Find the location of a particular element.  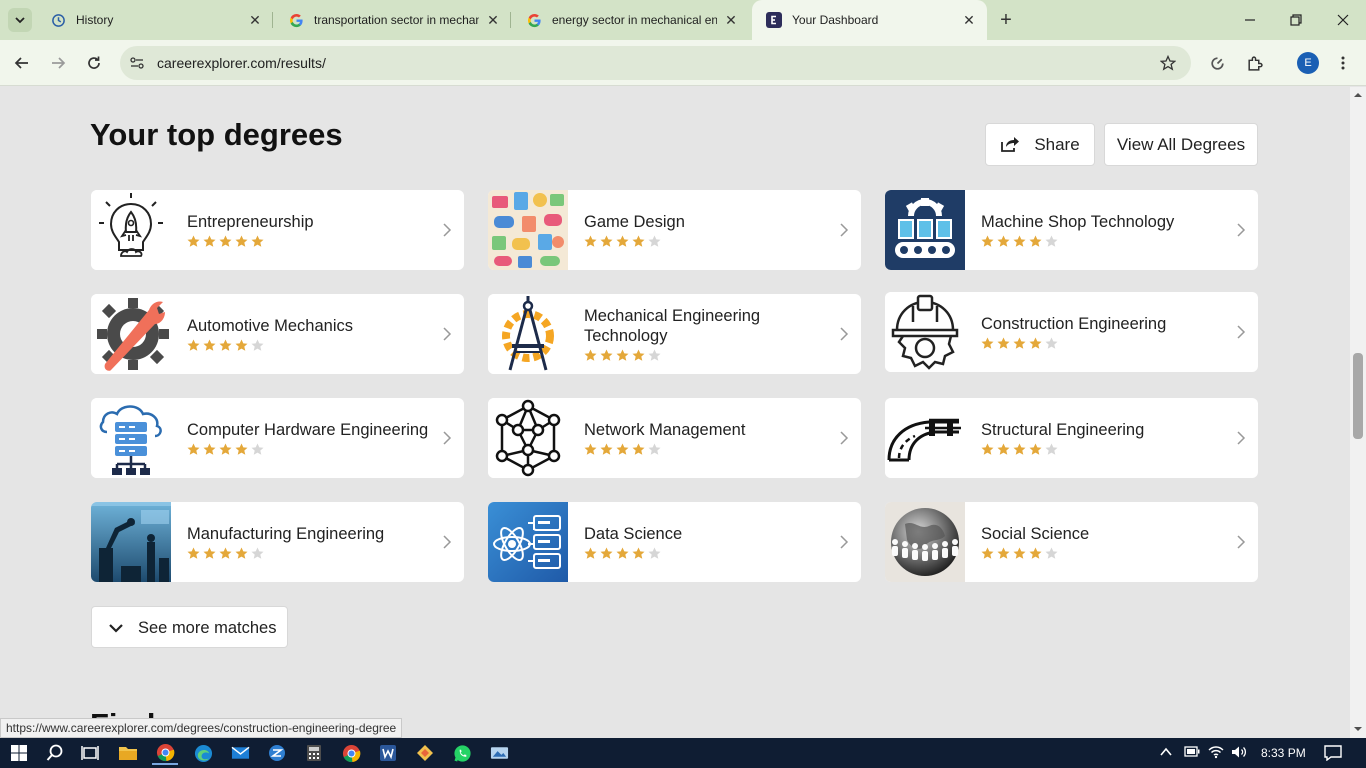

degree-card-entrepreneurship: Entrepreneurship is located at coordinates (277, 230).